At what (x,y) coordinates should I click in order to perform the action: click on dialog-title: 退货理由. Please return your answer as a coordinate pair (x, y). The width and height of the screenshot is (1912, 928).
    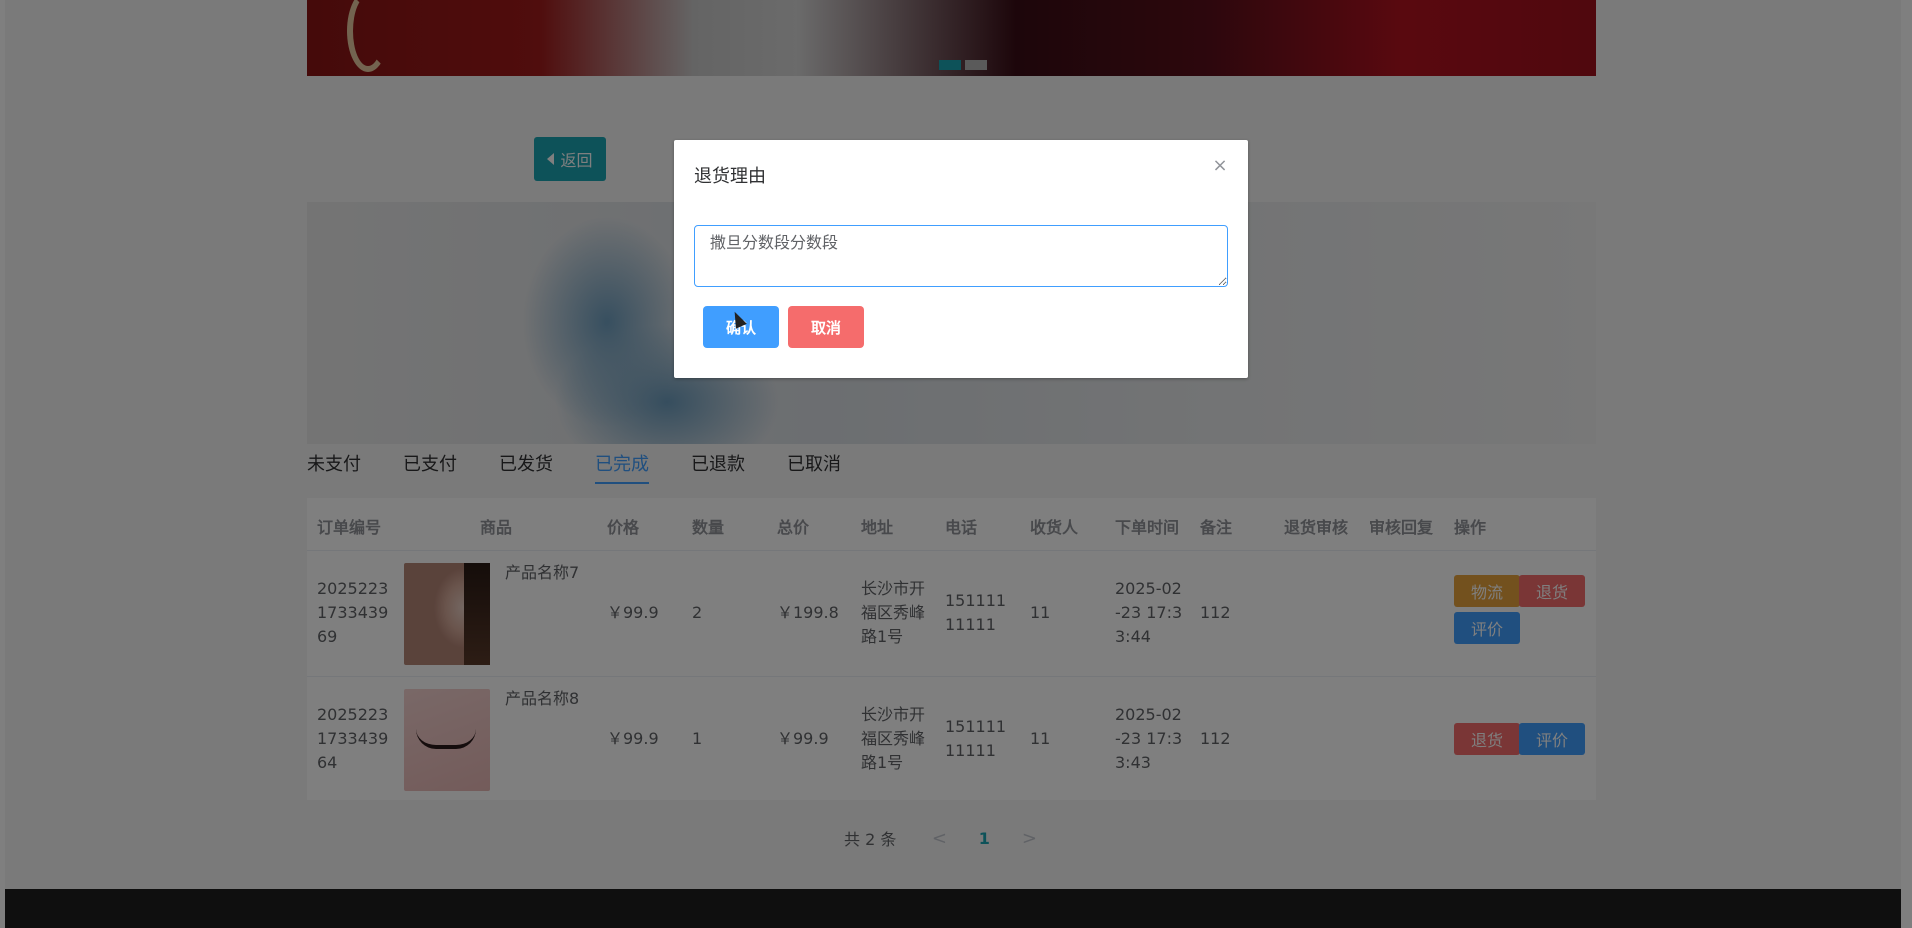
    Looking at the image, I should click on (730, 176).